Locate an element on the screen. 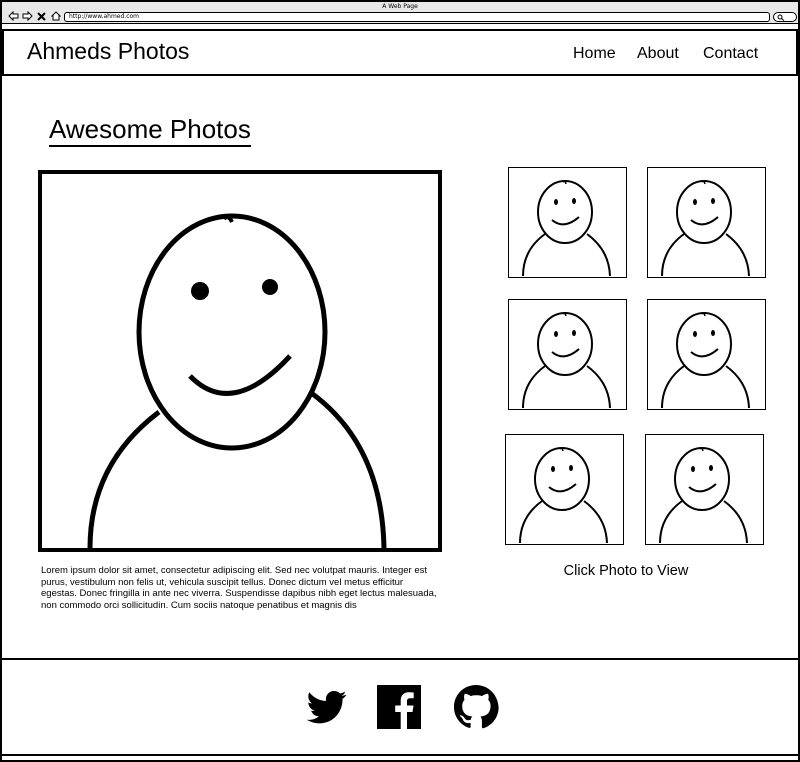 This screenshot has height=762, width=800. home-icon is located at coordinates (55, 16).